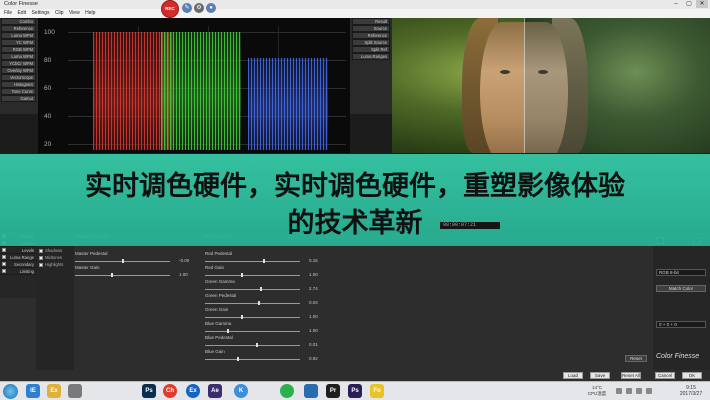 Image resolution: width=710 pixels, height=400 pixels. I want to click on record-icon: ●, so click(211, 8).